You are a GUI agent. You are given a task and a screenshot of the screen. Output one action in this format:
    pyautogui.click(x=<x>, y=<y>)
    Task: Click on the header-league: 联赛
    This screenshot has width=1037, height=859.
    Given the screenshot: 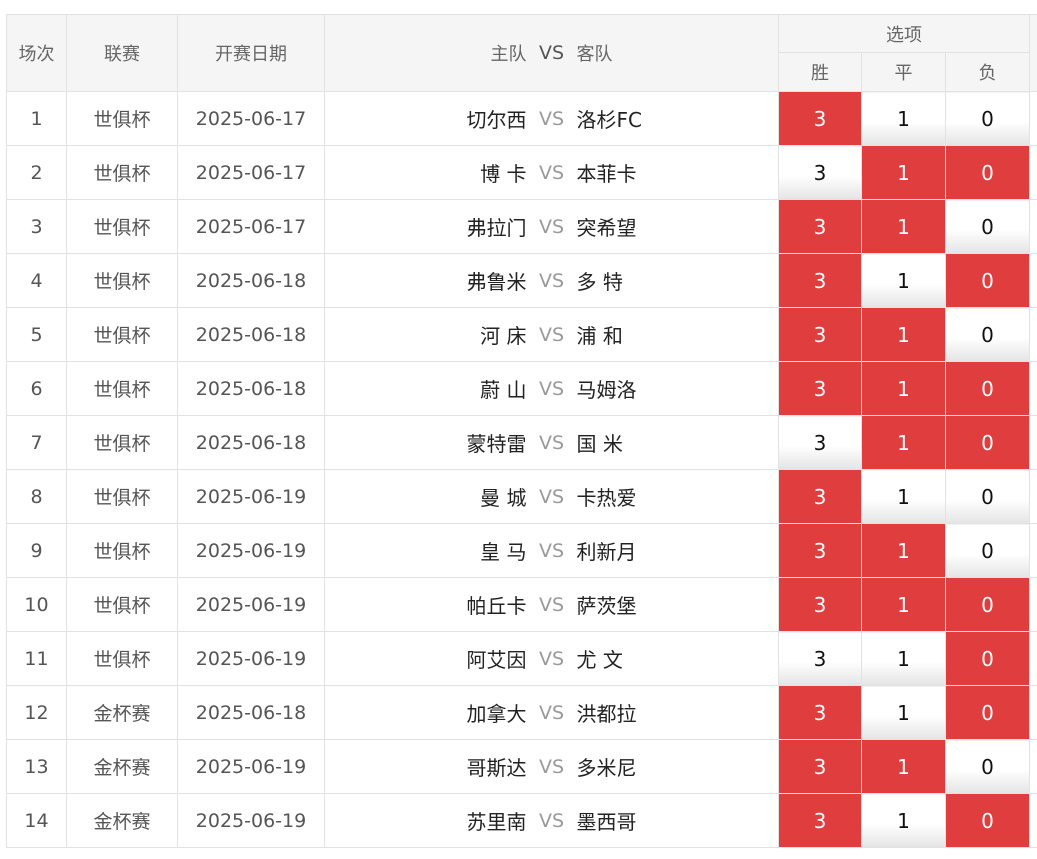 What is the action you would take?
    pyautogui.click(x=122, y=53)
    